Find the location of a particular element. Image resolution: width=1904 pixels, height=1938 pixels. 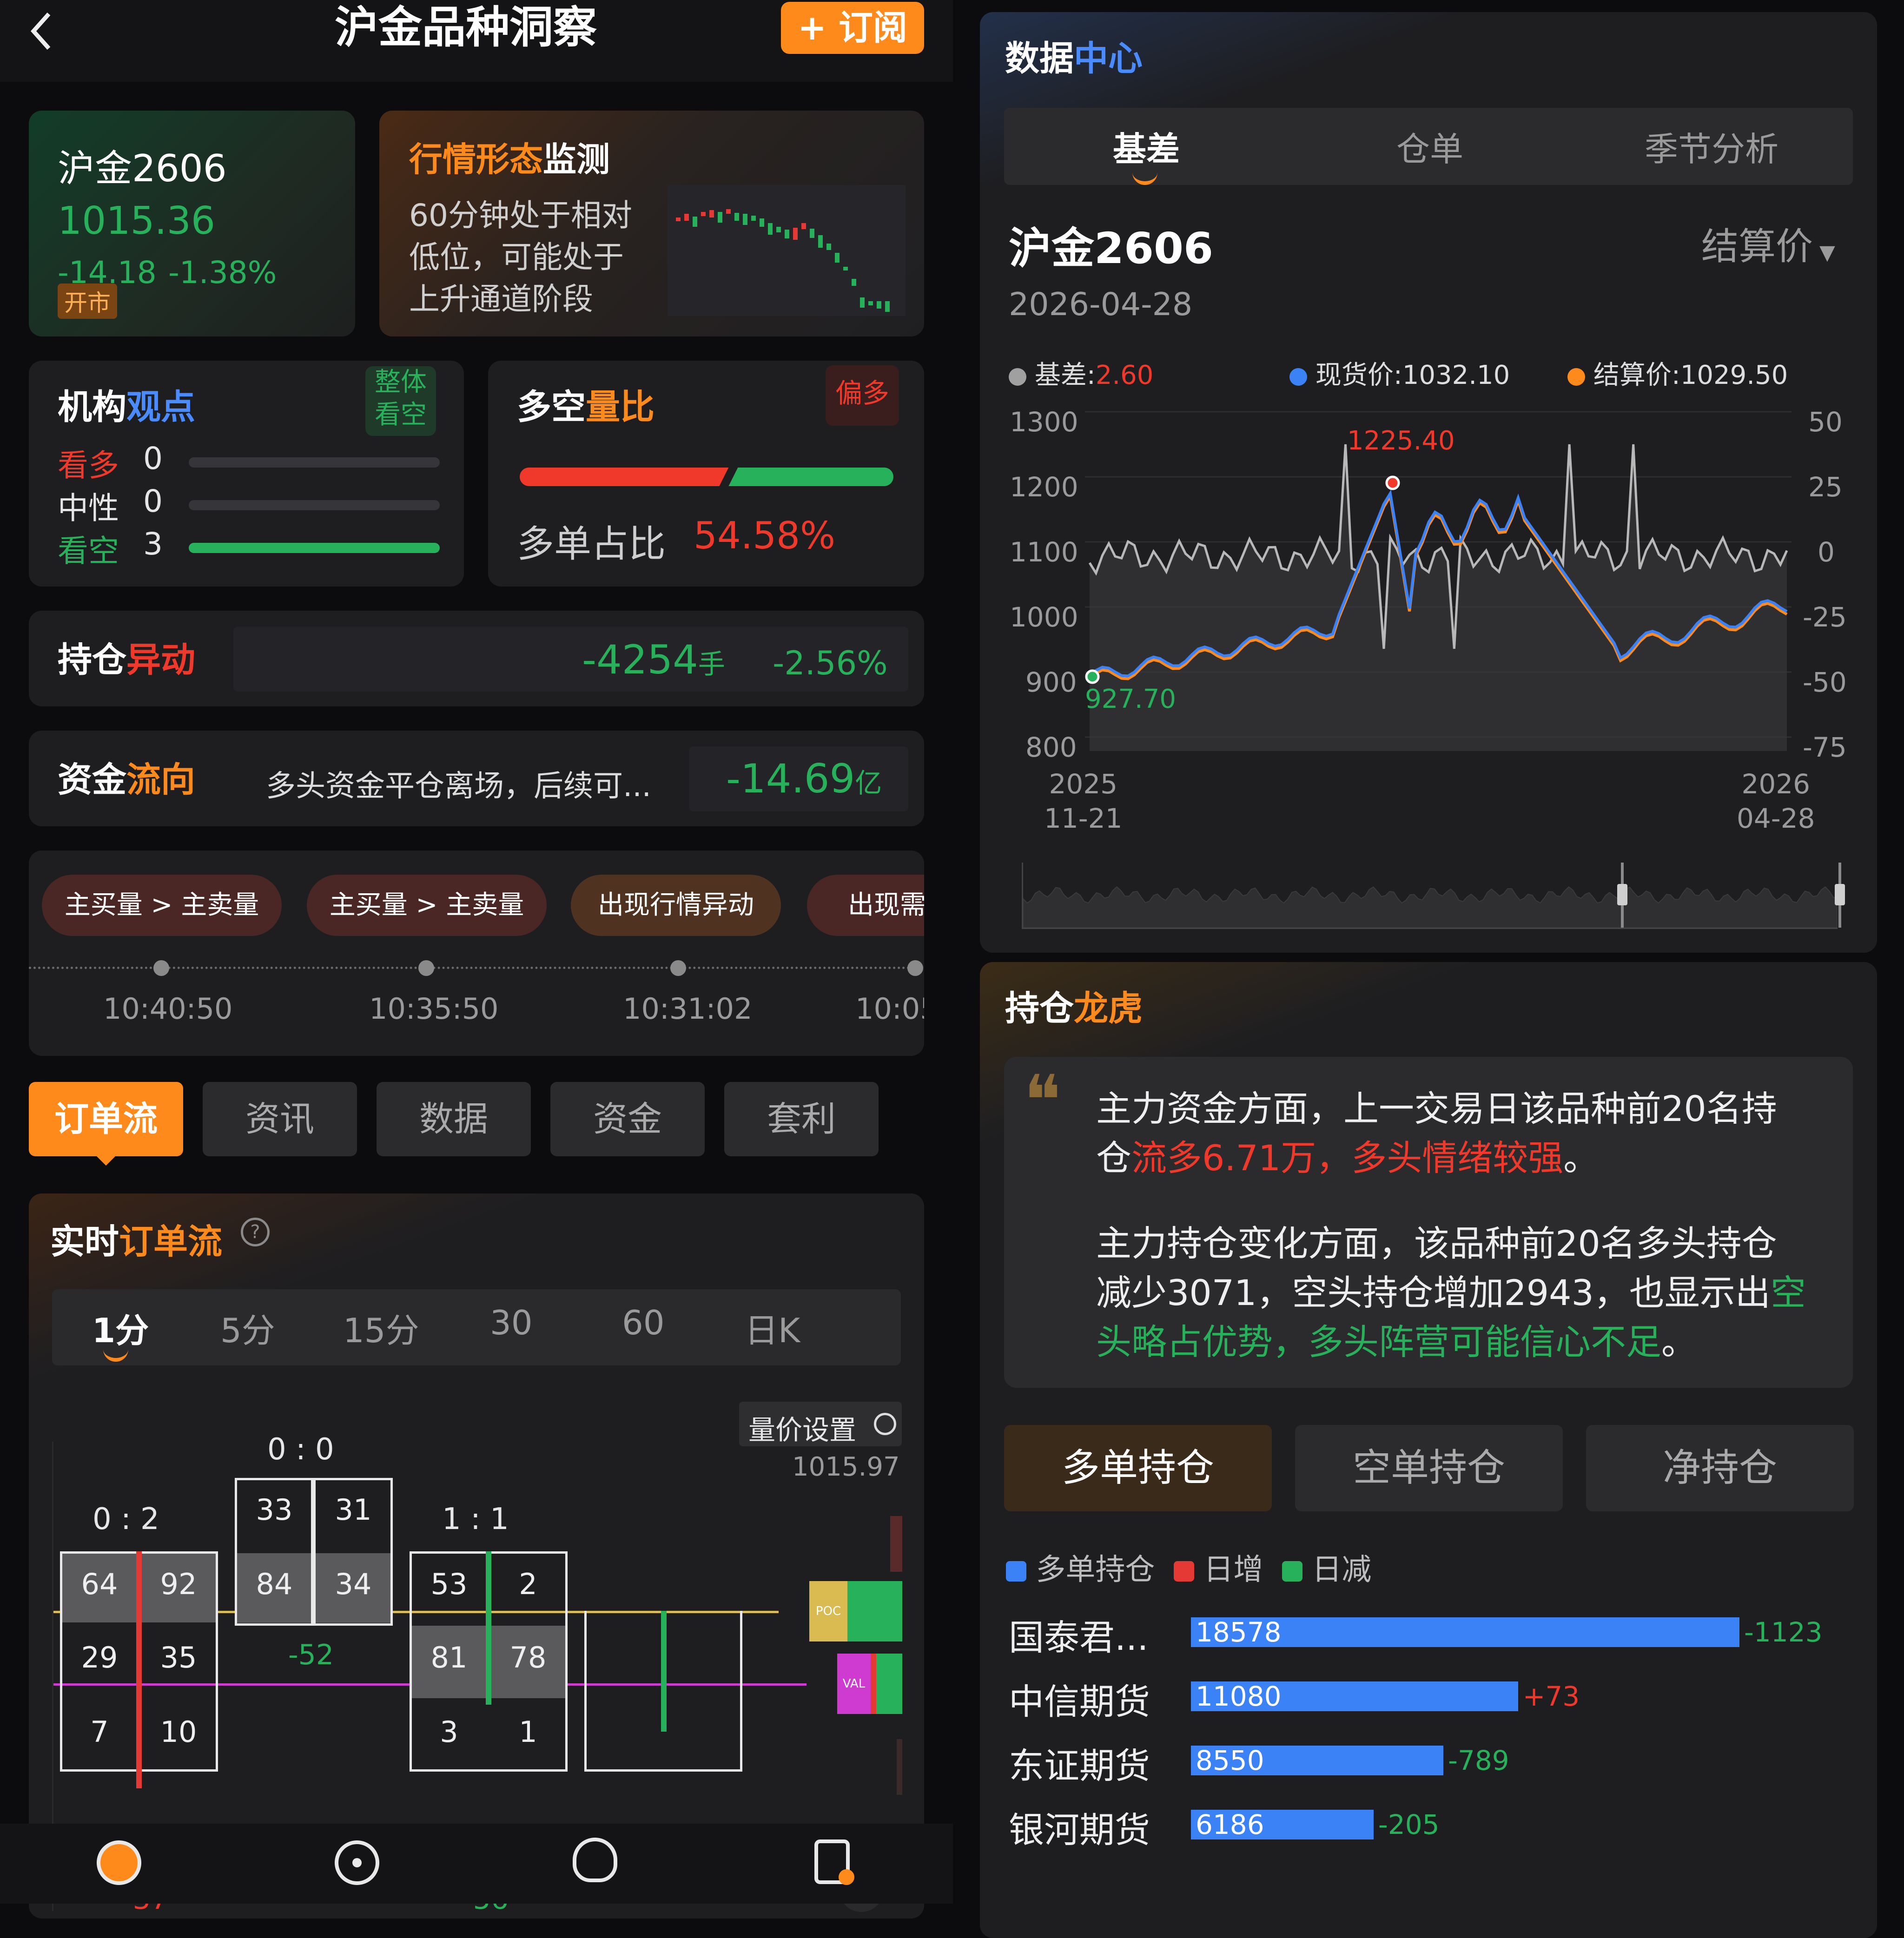

back-icon is located at coordinates (42, 31).